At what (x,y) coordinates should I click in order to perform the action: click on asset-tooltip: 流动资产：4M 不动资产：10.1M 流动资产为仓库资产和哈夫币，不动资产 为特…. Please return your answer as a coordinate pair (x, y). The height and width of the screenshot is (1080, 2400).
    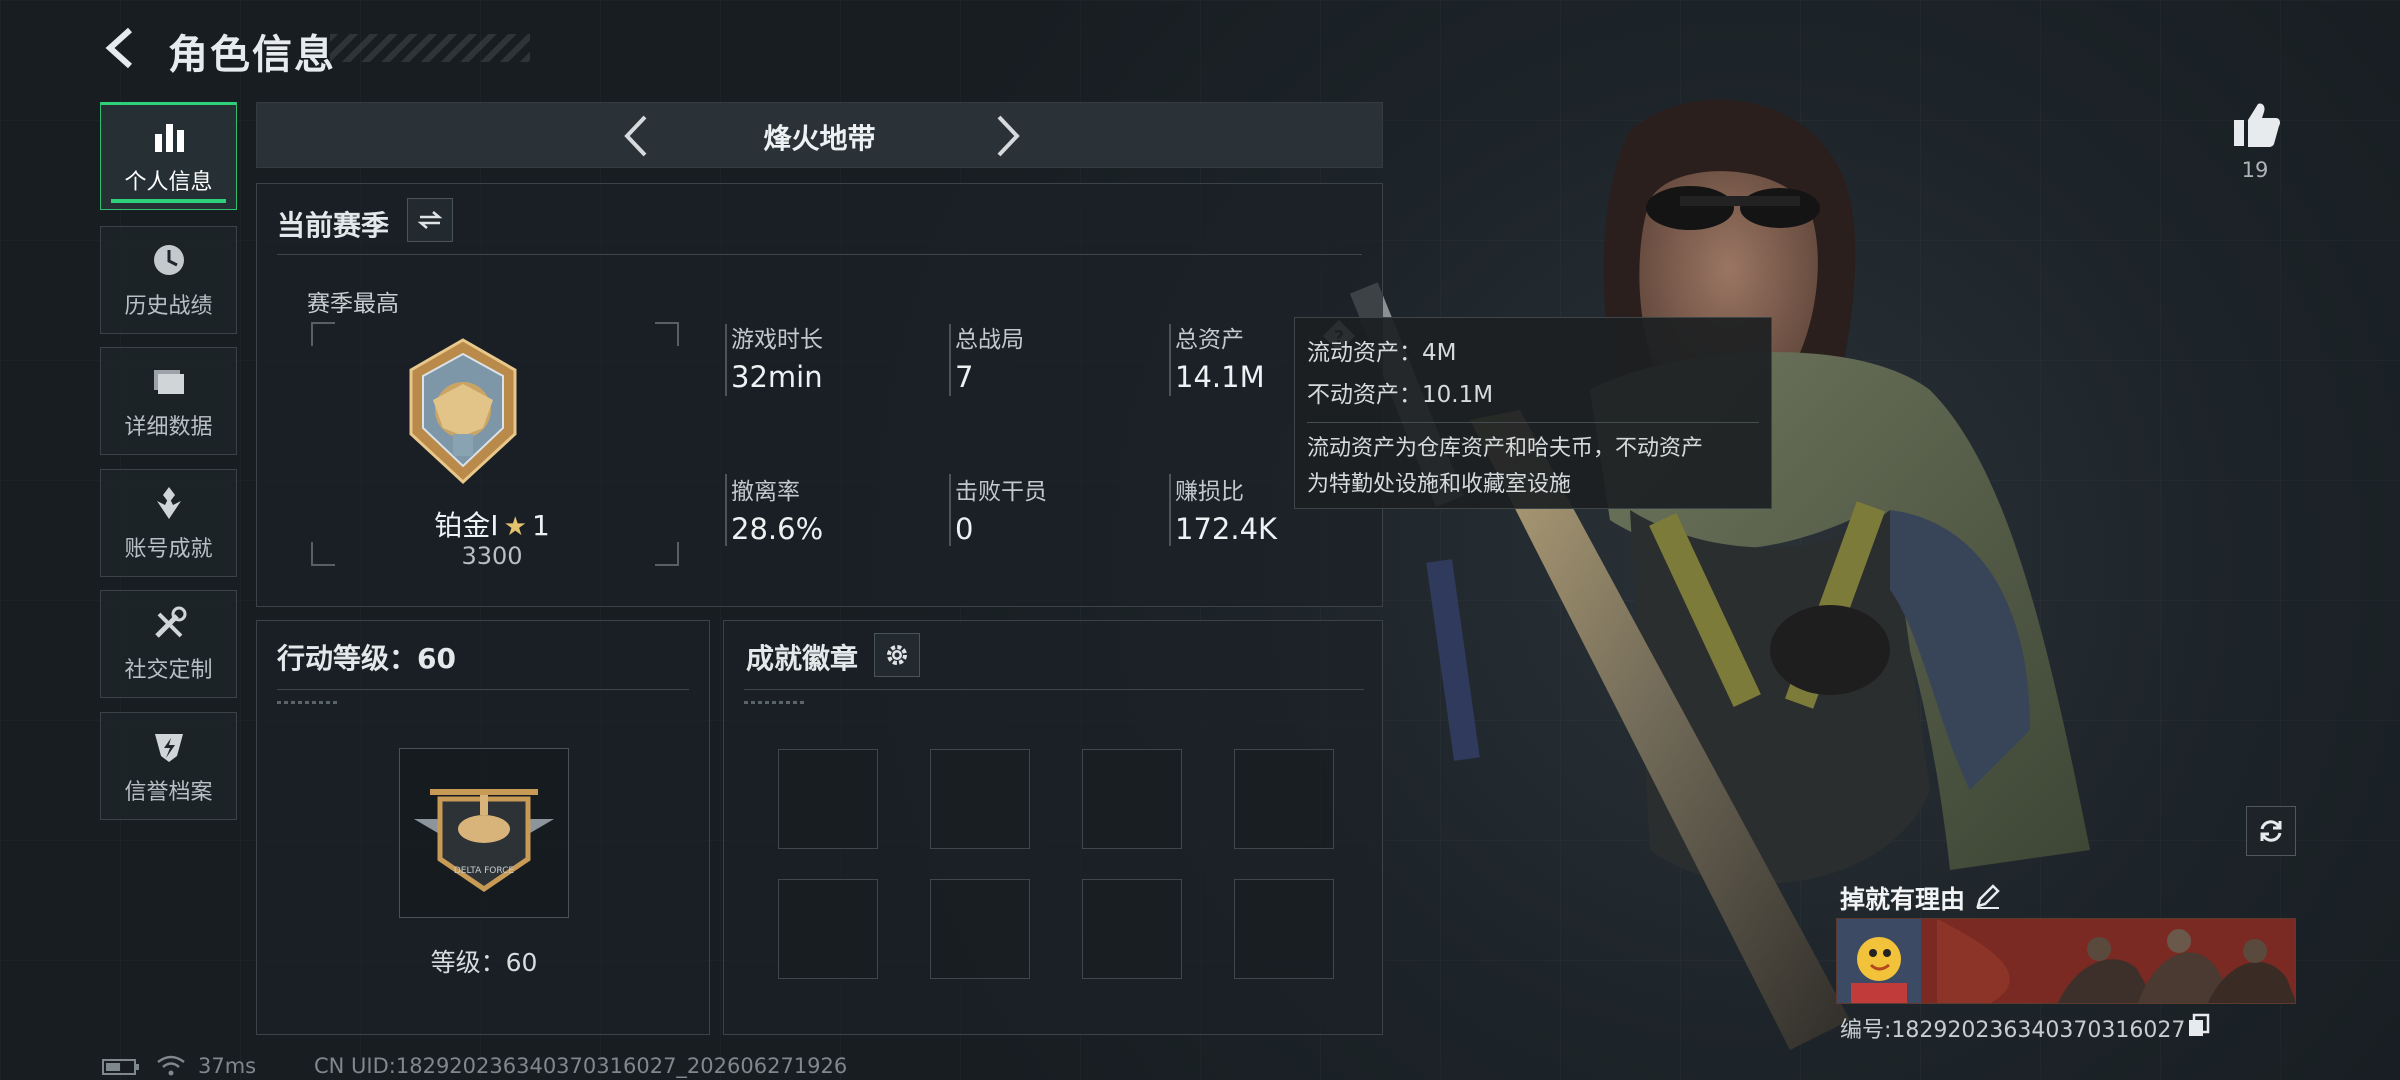
    Looking at the image, I should click on (1533, 413).